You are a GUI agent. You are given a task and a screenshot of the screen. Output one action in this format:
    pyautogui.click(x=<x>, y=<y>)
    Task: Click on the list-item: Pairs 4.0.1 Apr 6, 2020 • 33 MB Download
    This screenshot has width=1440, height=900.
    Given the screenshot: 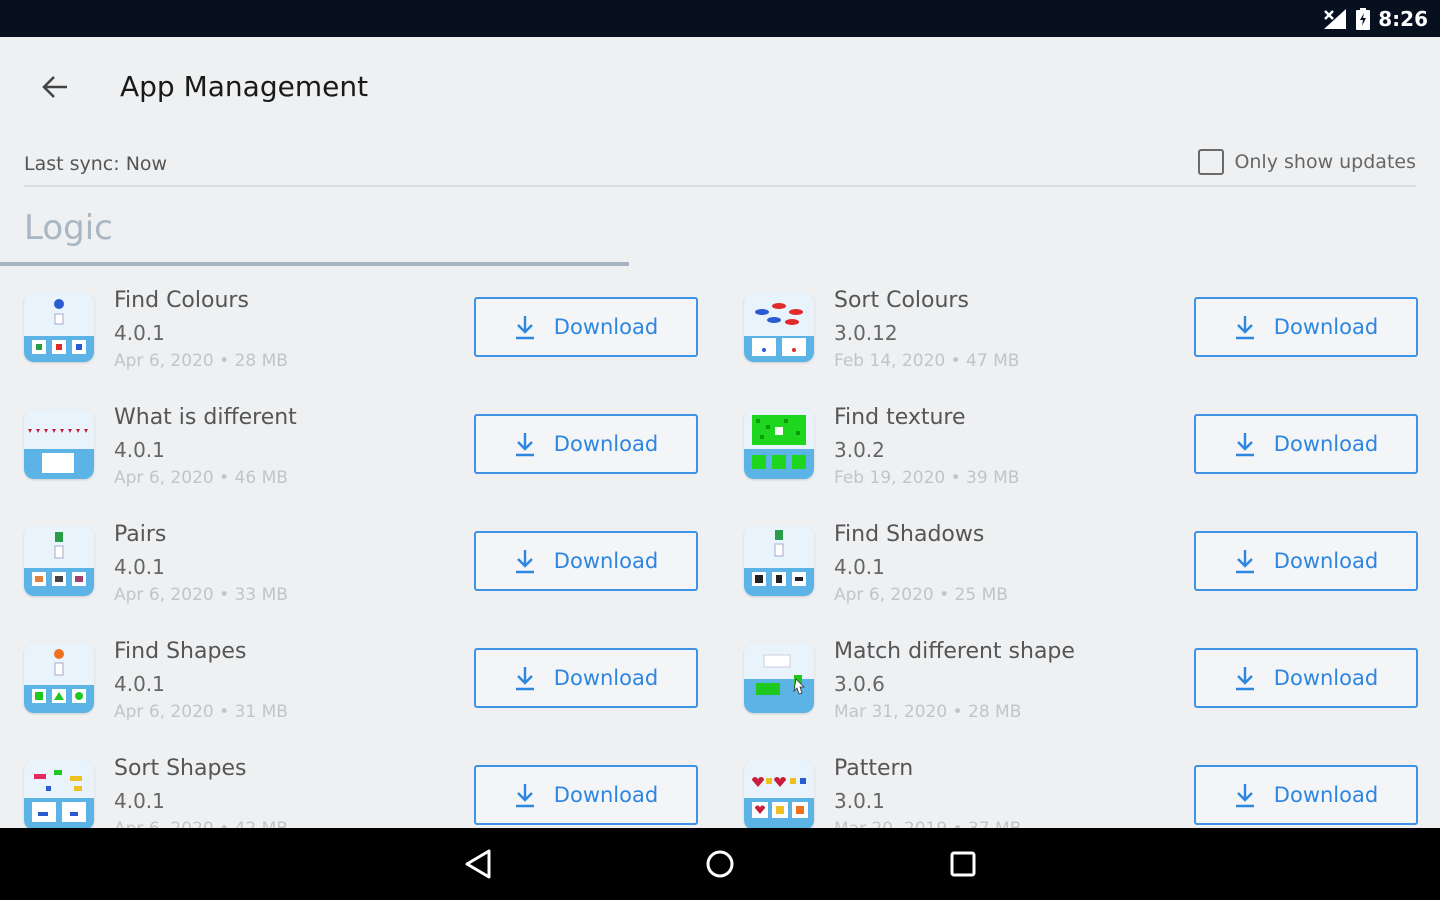 What is the action you would take?
    pyautogui.click(x=372, y=558)
    